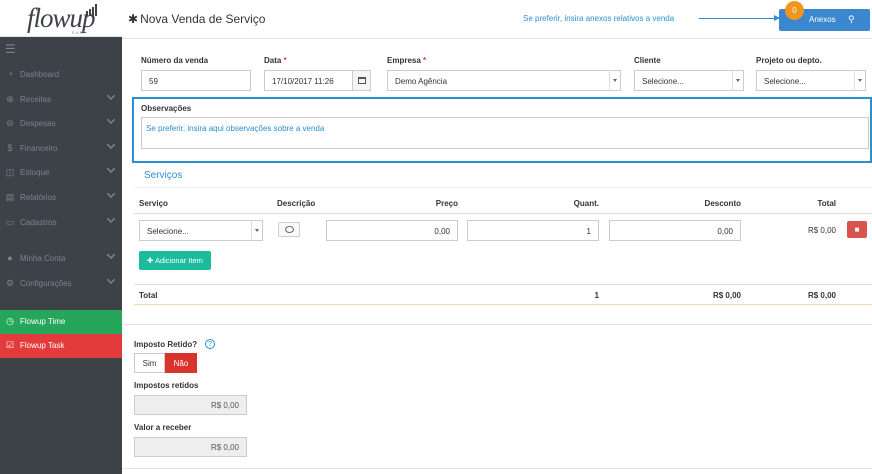 This screenshot has width=872, height=474. I want to click on data-value: 17/10/2017 11:26, so click(303, 81).